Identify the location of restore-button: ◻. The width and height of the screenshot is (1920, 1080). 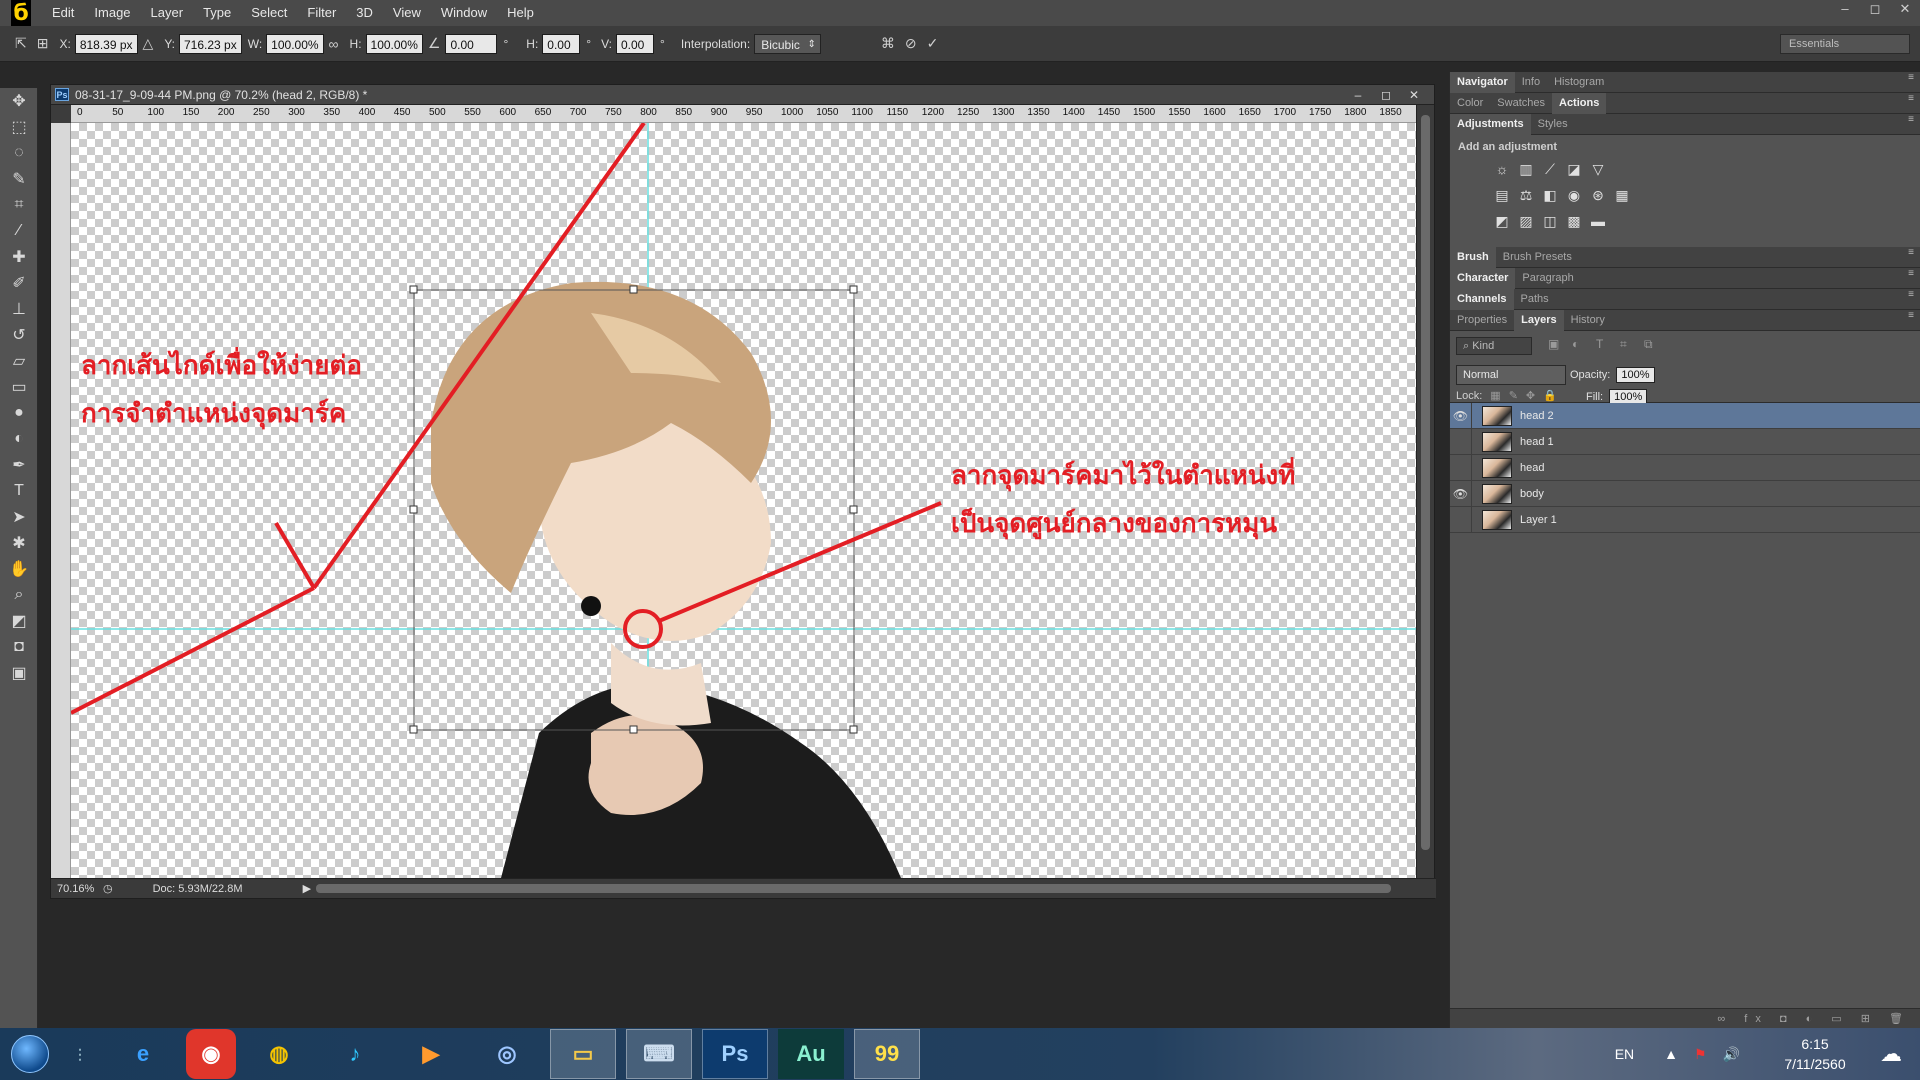
(1875, 10).